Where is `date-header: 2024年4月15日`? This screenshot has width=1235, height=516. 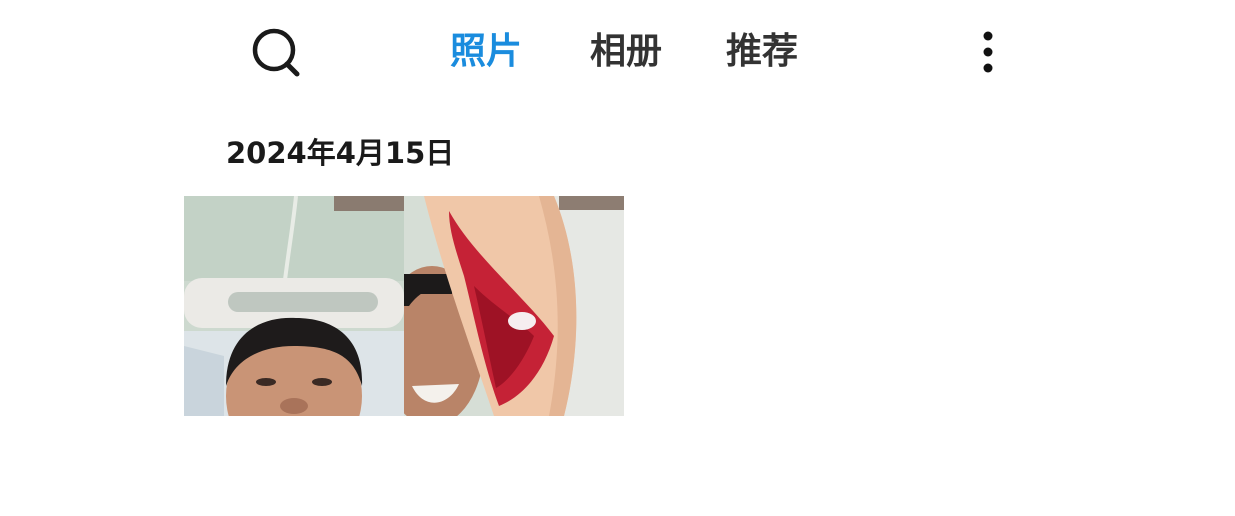 date-header: 2024年4月15日 is located at coordinates (340, 153).